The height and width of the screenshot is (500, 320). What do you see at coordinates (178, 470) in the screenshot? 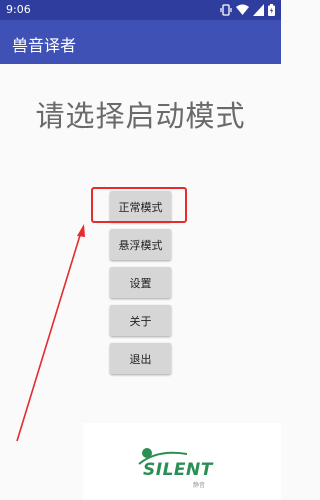
I see `watermark-text: SILENT` at bounding box center [178, 470].